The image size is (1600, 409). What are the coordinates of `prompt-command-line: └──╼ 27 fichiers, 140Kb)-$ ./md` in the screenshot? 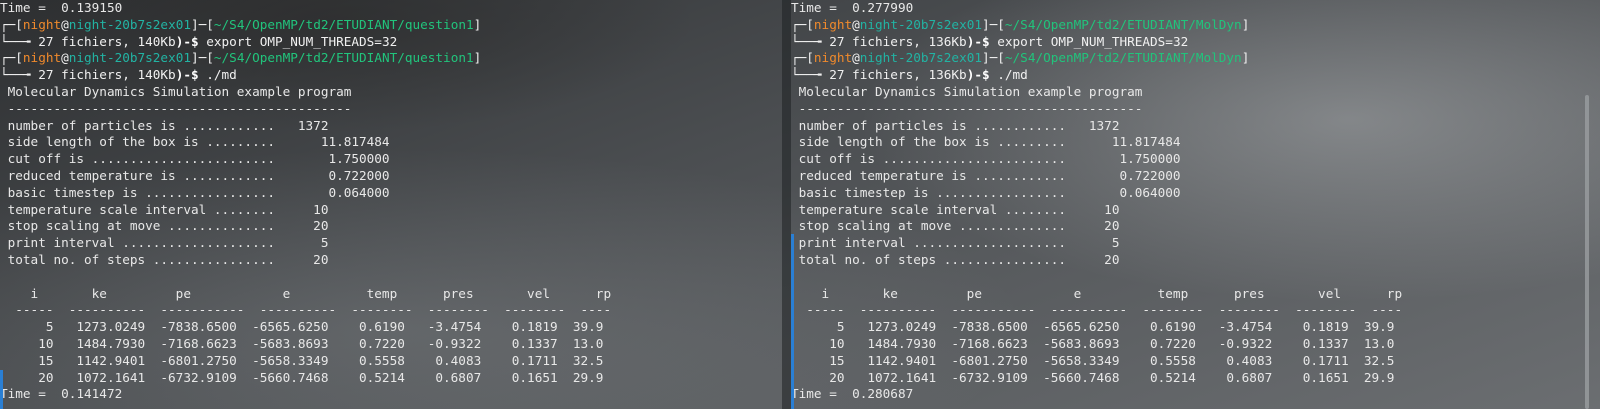 It's located at (118, 75).